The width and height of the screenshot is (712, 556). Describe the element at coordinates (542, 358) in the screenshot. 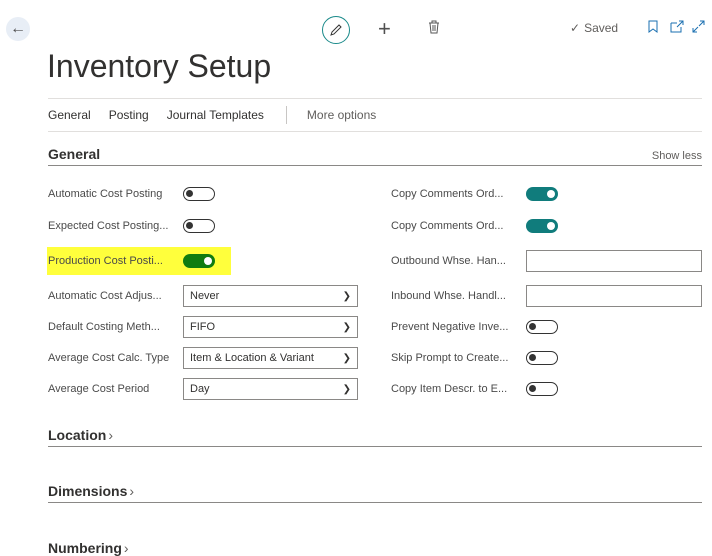

I see `skip-prompt-to-create-toggle` at that location.